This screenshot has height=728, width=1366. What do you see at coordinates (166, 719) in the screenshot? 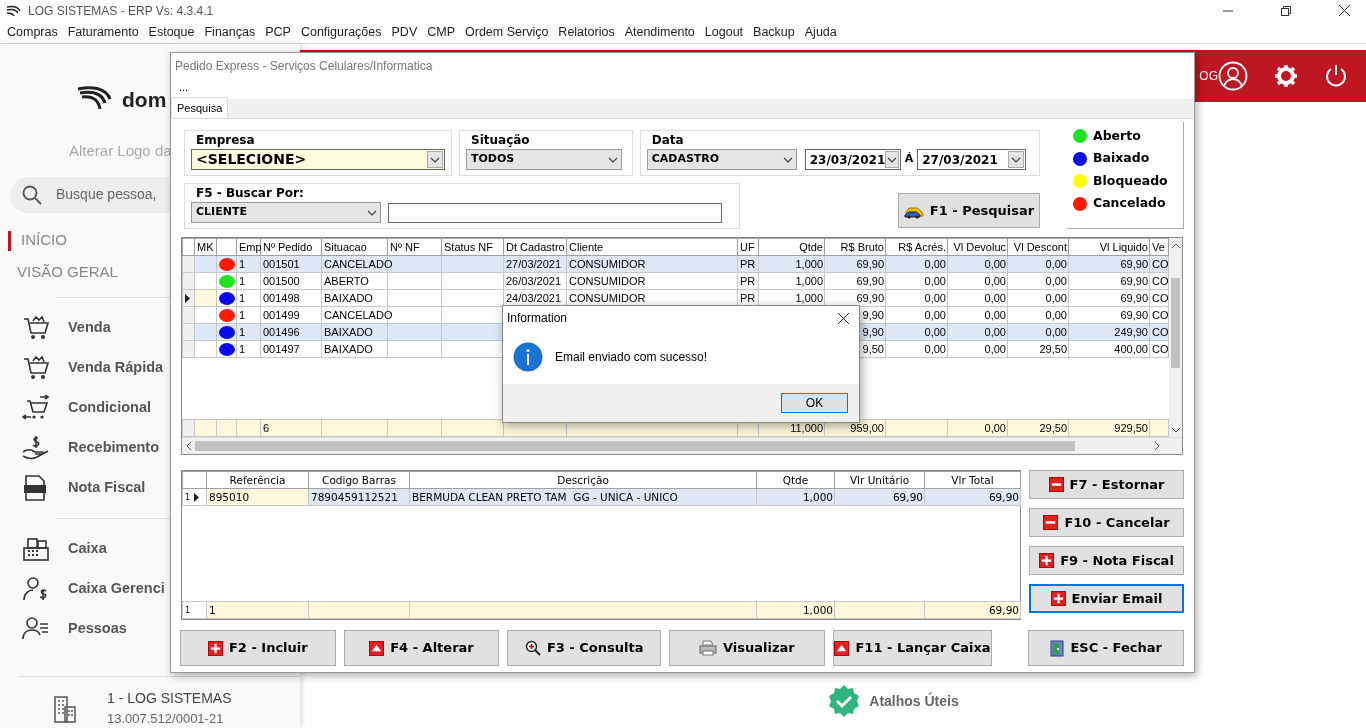
I see `company-cnpj: 13.007.512/0001-21` at bounding box center [166, 719].